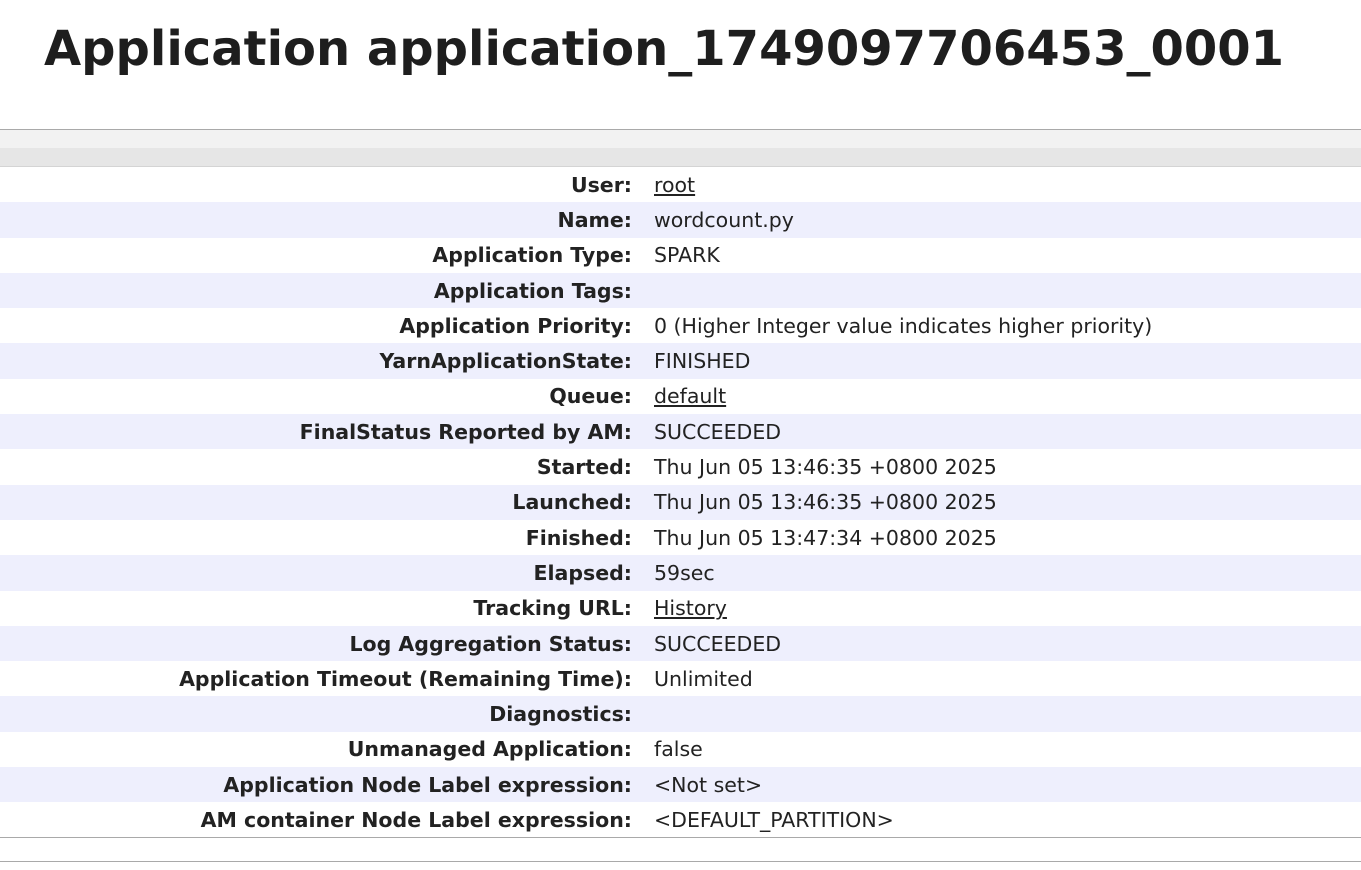  Describe the element at coordinates (578, 537) in the screenshot. I see `info-label-finished: Finished:` at that location.